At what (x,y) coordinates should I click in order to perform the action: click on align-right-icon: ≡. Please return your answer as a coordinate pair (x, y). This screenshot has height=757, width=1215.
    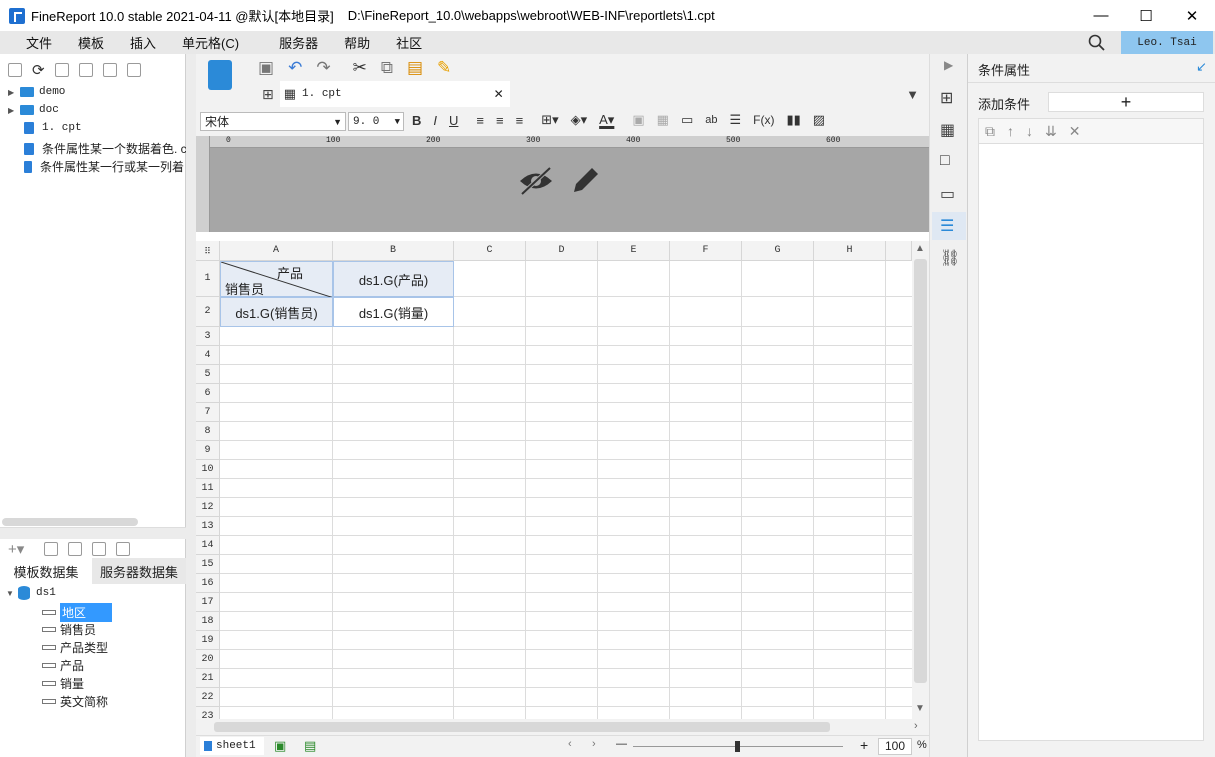
    Looking at the image, I should click on (520, 120).